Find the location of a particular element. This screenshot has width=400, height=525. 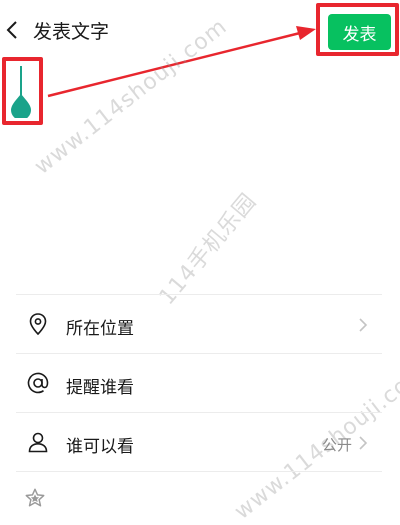

option-label: 谁可以看 is located at coordinates (100, 447).